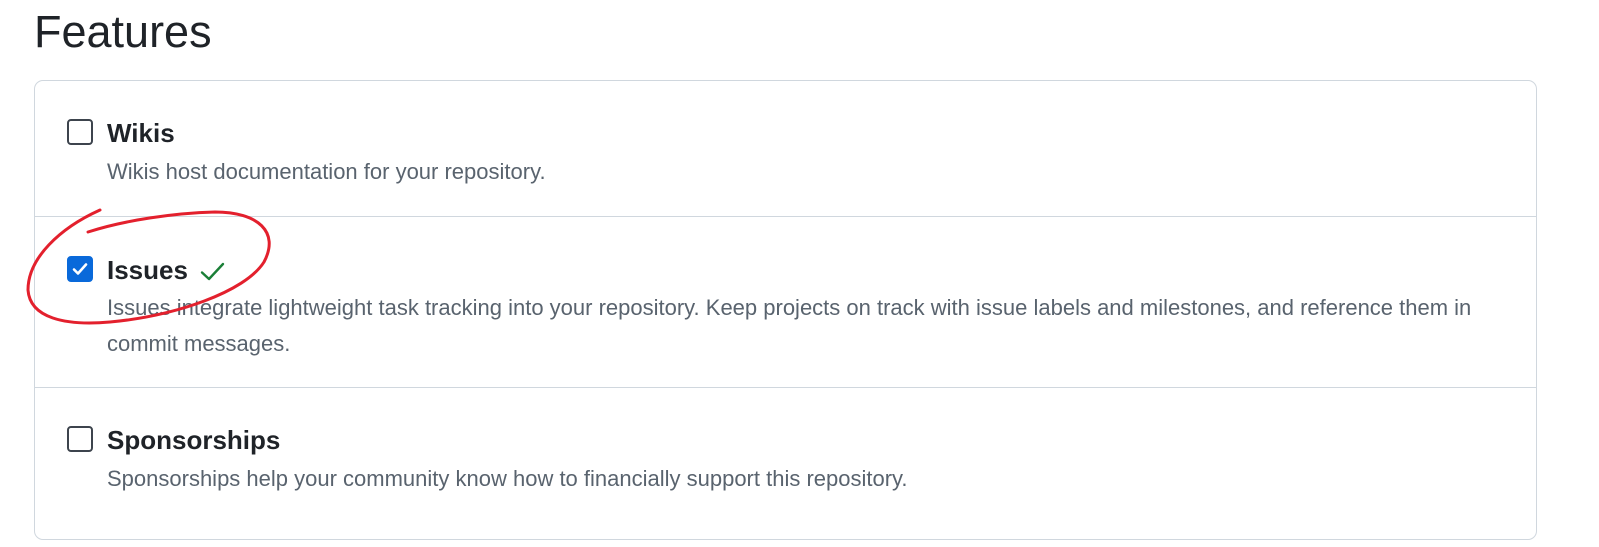  I want to click on issues-checkbox, so click(80, 269).